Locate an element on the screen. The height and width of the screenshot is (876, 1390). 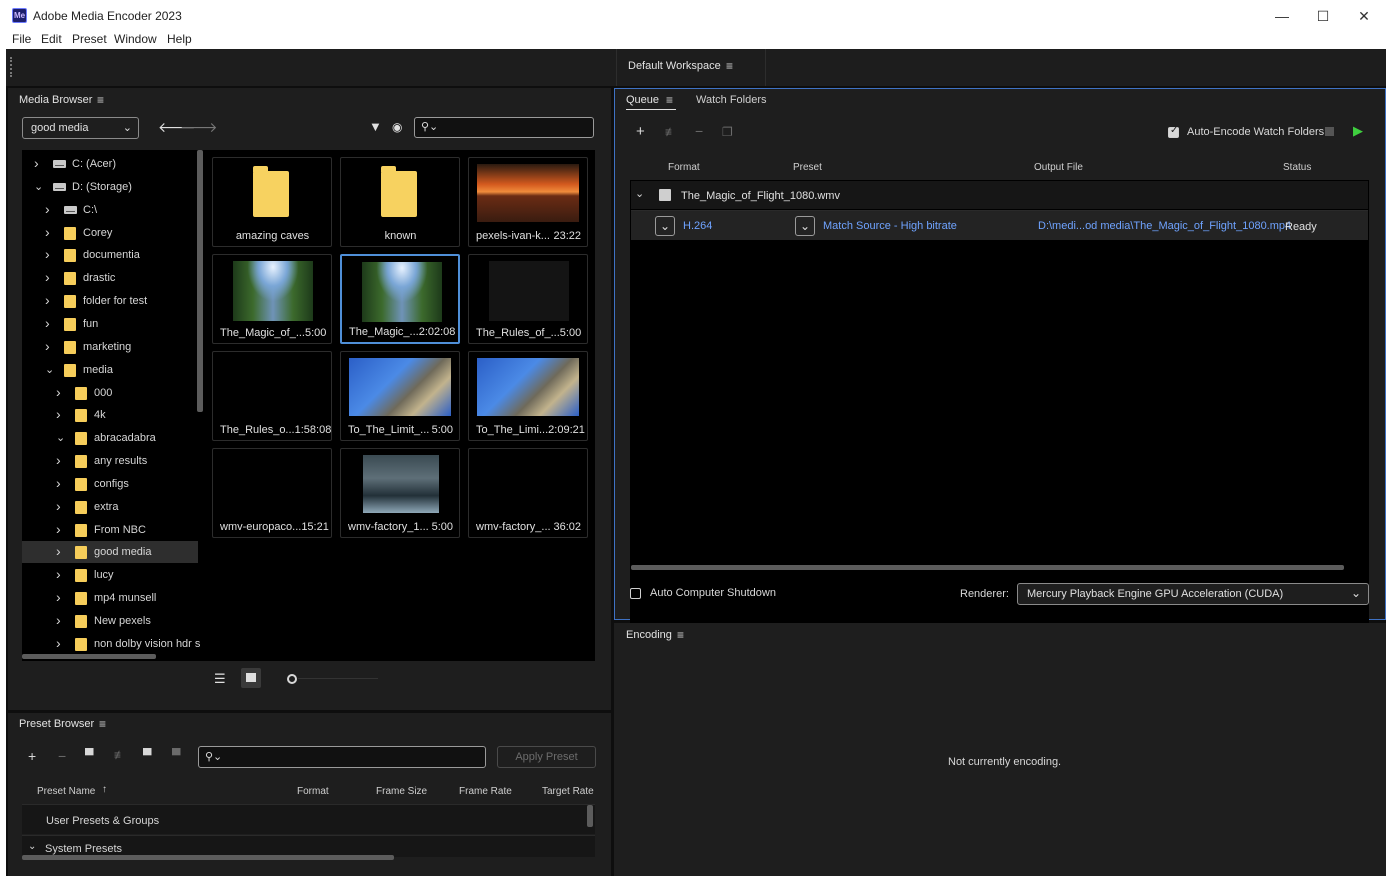
duplicate-icon: ❐ is located at coordinates (727, 132).